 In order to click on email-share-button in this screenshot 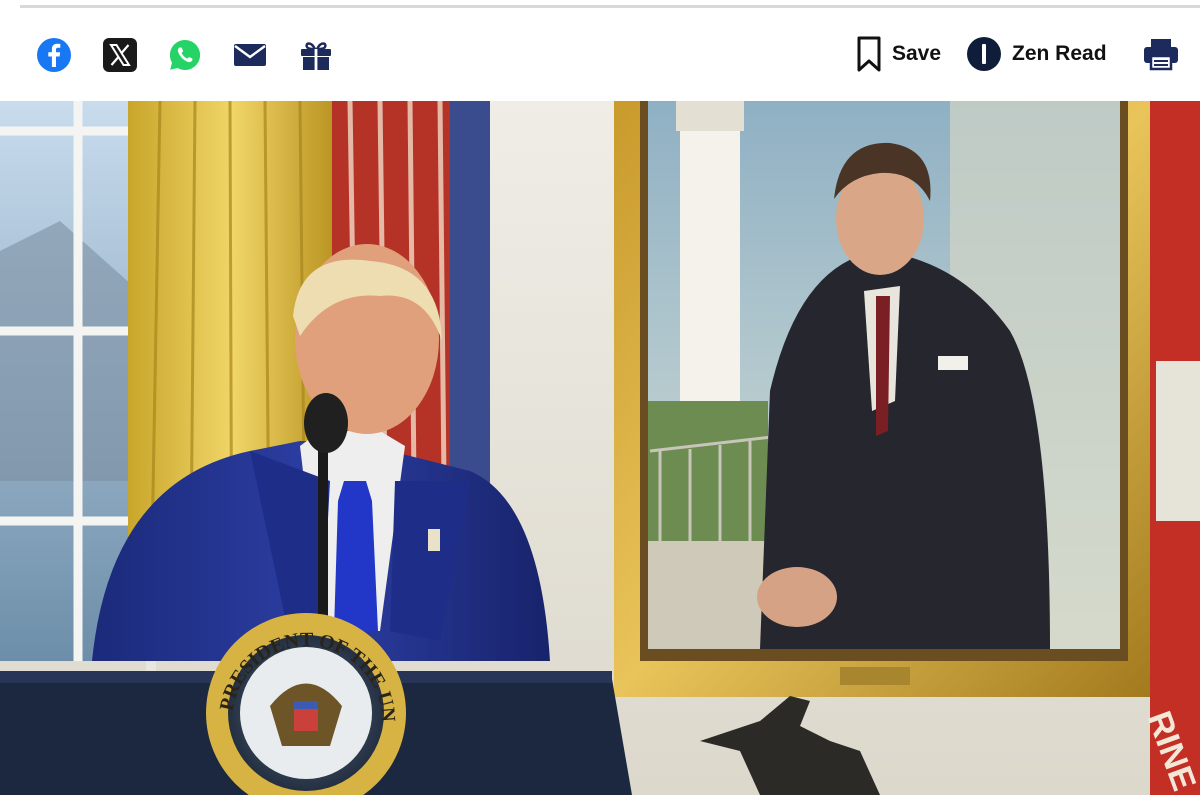, I will do `click(250, 55)`.